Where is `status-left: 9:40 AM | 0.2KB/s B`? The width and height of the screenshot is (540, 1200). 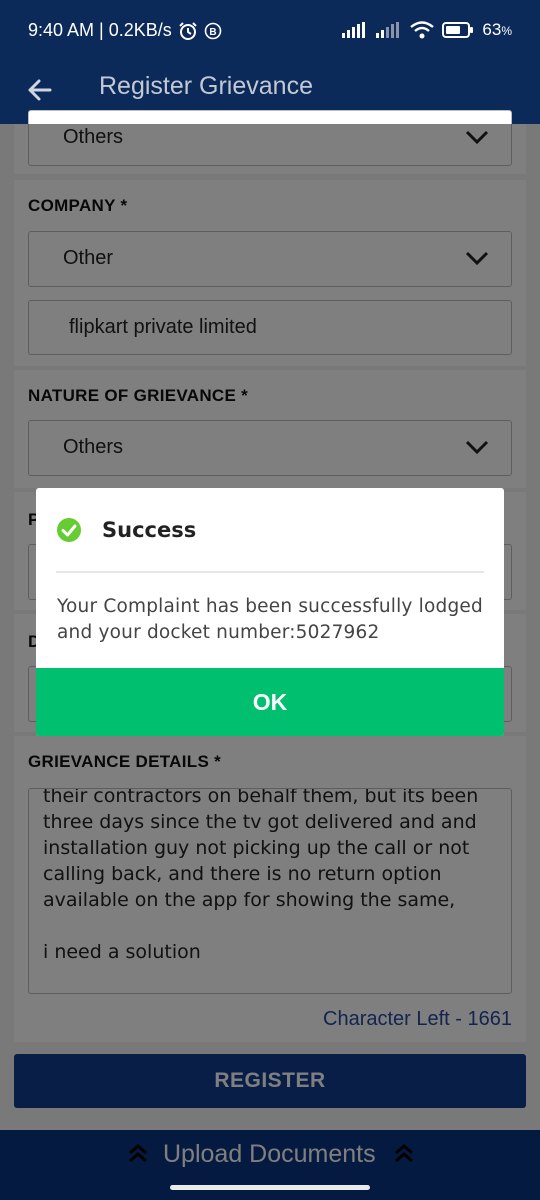
status-left: 9:40 AM | 0.2KB/s B is located at coordinates (125, 30).